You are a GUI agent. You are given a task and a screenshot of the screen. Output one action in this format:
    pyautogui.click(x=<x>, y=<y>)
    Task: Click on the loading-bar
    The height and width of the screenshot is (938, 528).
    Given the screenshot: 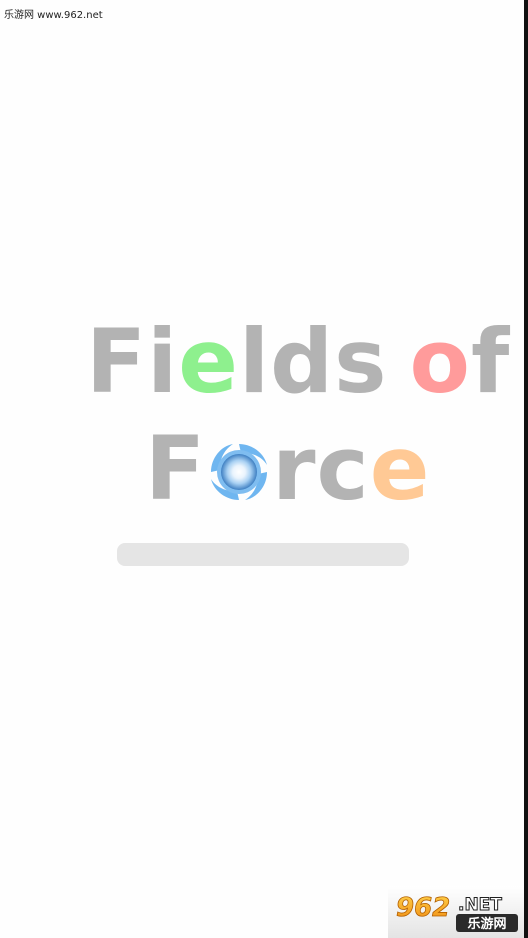 What is the action you would take?
    pyautogui.click(x=263, y=554)
    